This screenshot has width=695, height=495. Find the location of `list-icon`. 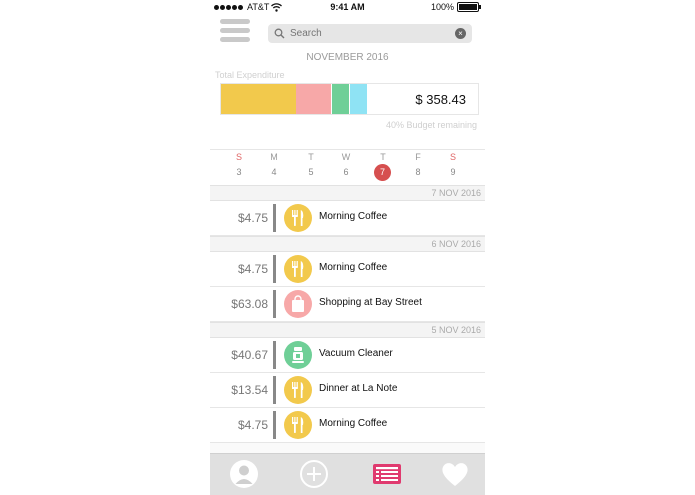

list-icon is located at coordinates (387, 474).